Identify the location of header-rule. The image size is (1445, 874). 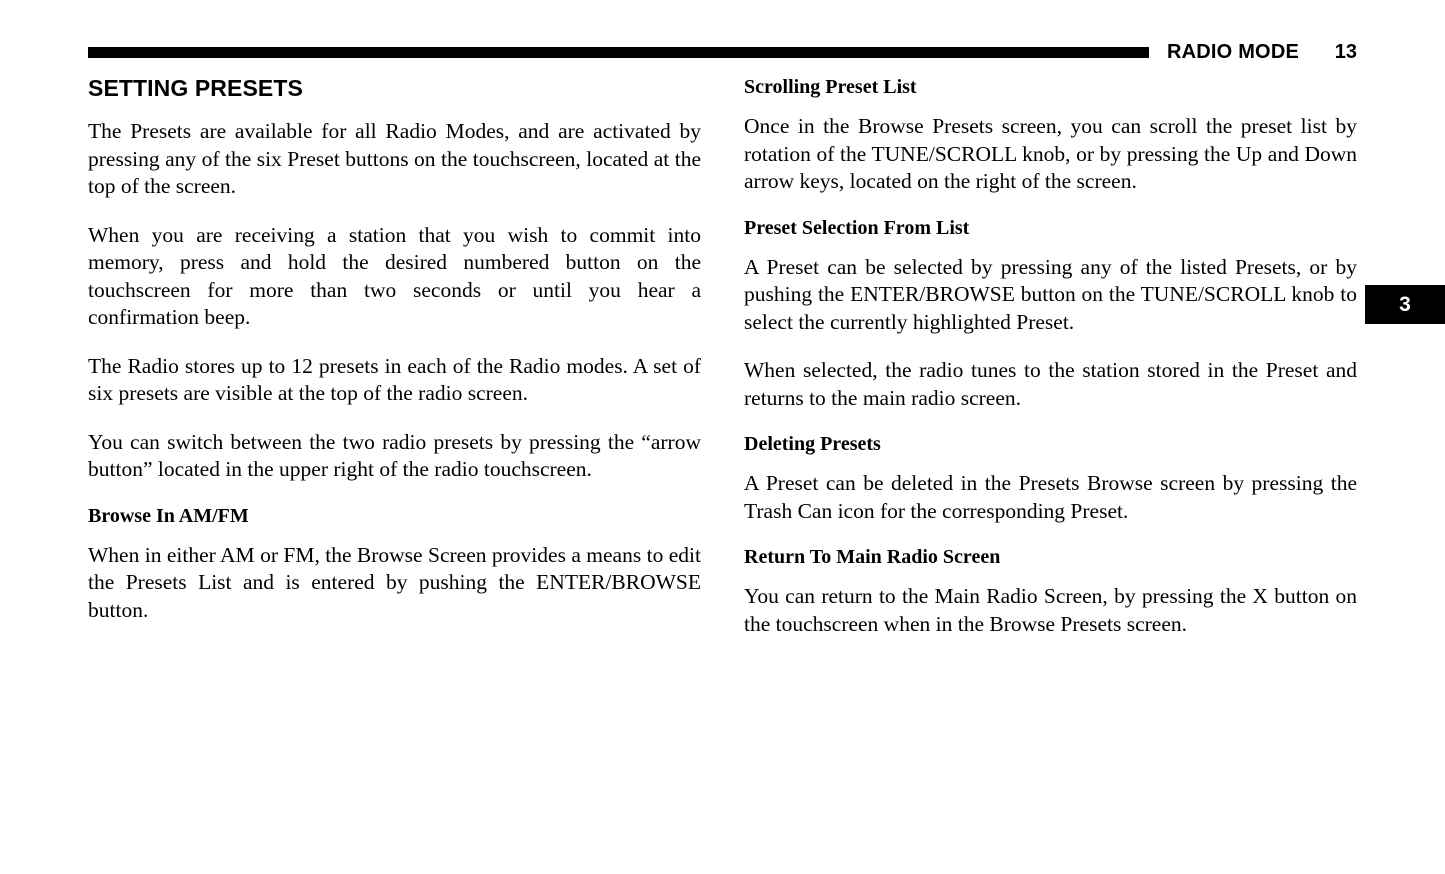
(618, 52).